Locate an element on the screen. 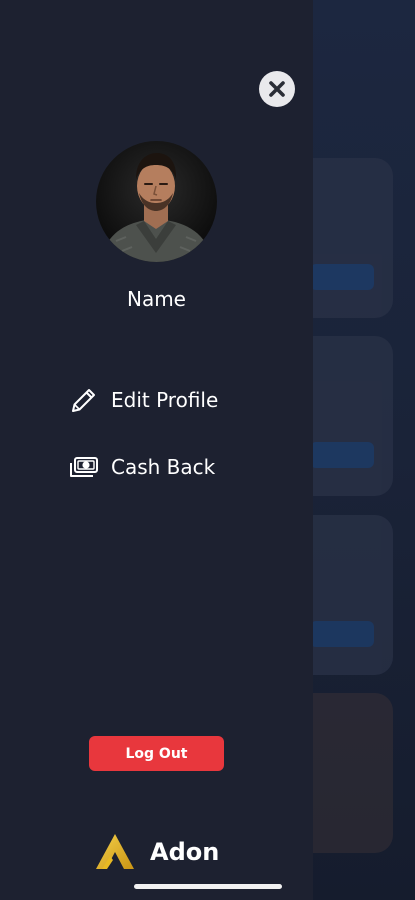  pencil-icon is located at coordinates (84, 400).